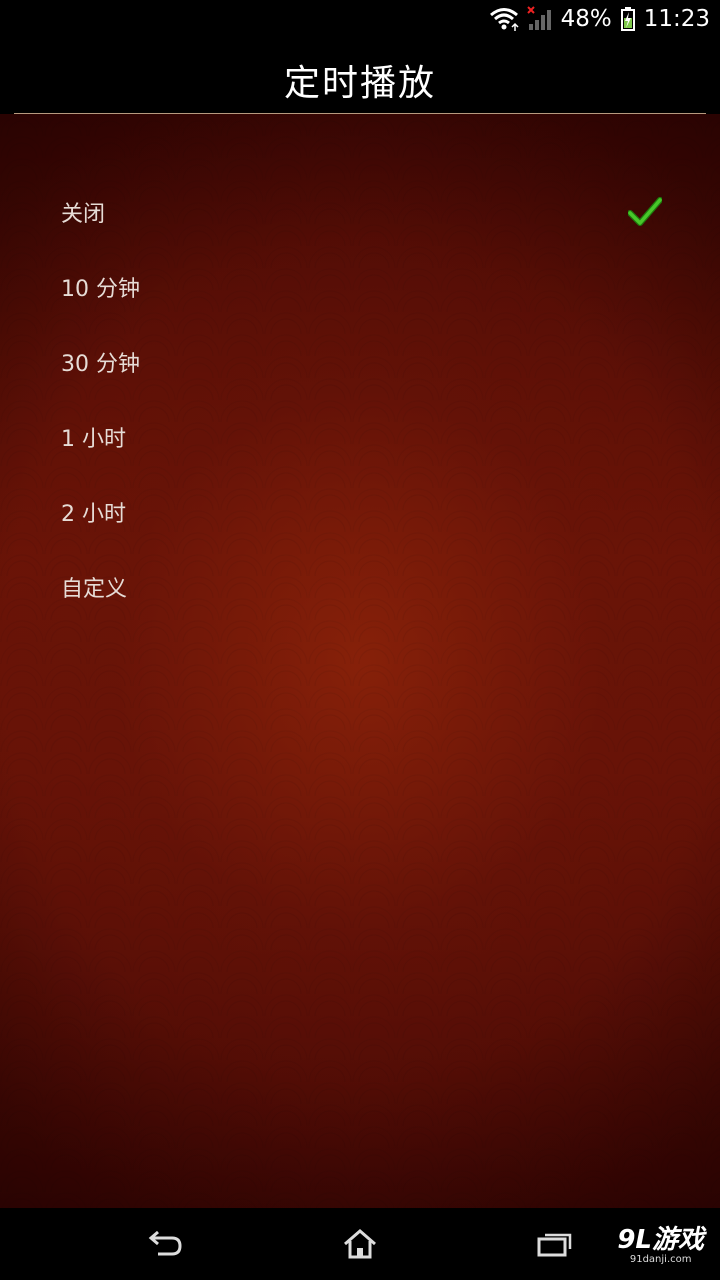  I want to click on back-button, so click(166, 1244).